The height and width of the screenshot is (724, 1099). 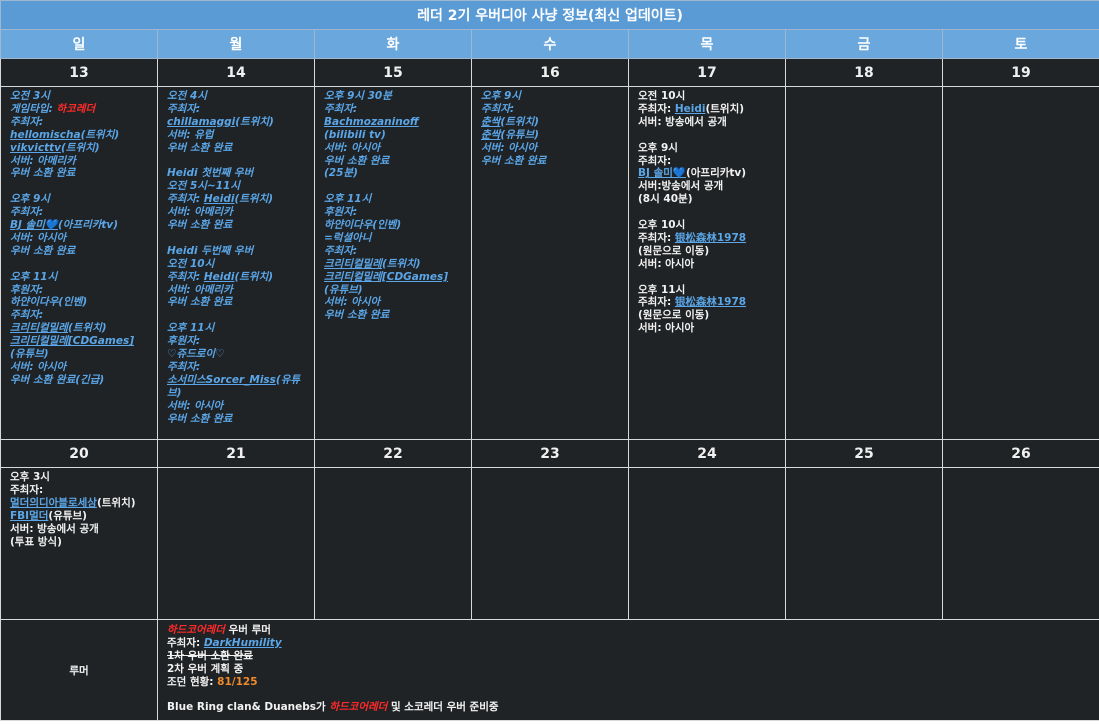 I want to click on host-link-darkhumility: DarkHumility, so click(x=243, y=643).